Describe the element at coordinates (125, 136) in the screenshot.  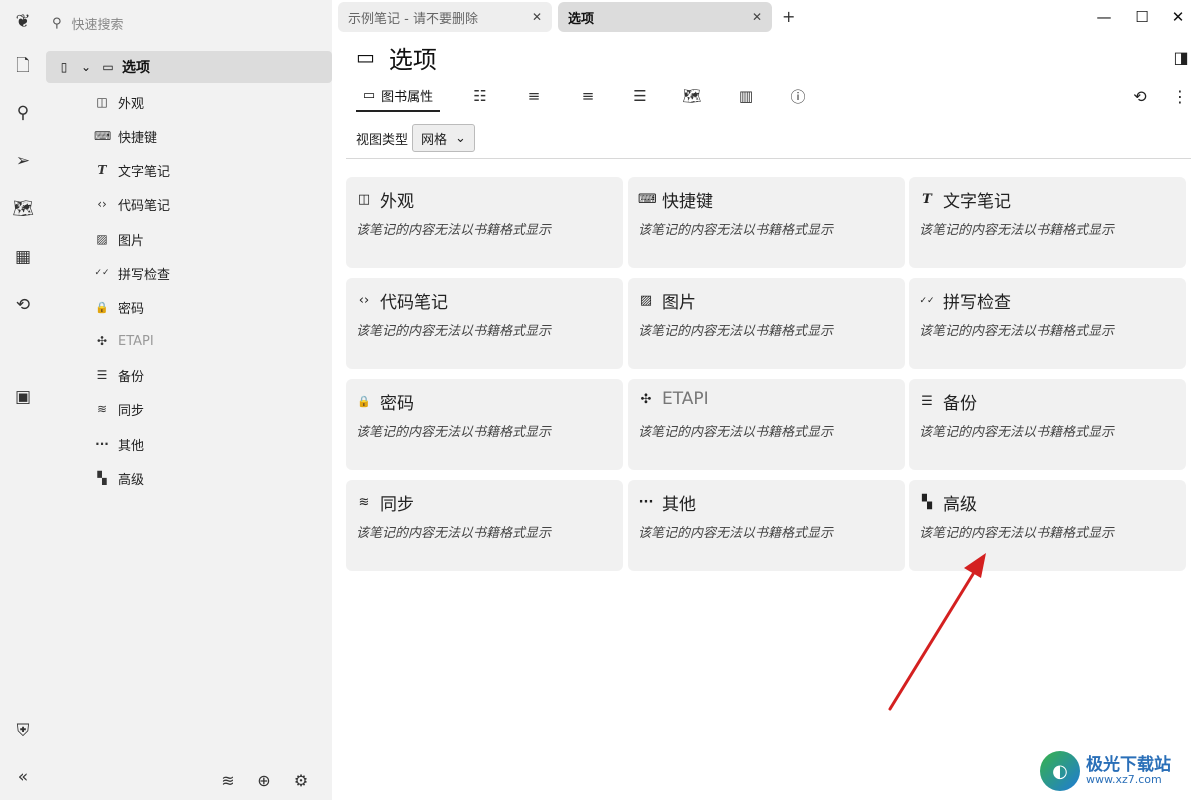
I see `tree-item-shortcuts: ⌨ 快捷键` at that location.